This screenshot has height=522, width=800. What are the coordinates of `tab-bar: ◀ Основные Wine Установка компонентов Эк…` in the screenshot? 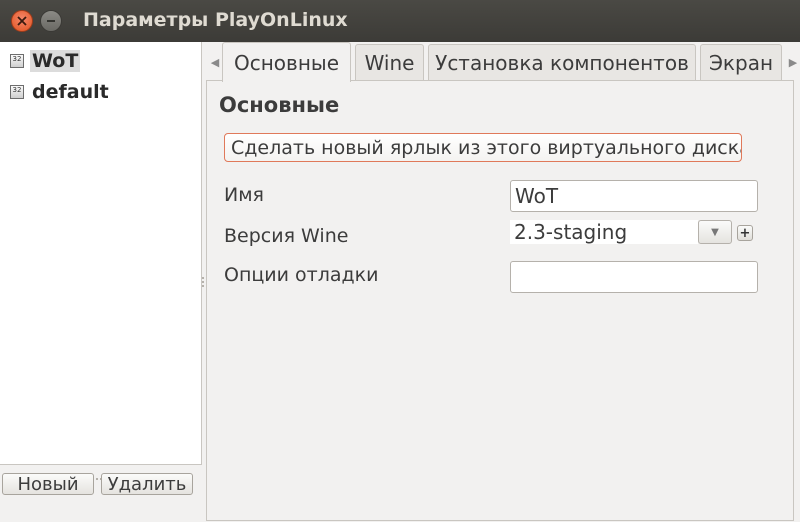 It's located at (503, 62).